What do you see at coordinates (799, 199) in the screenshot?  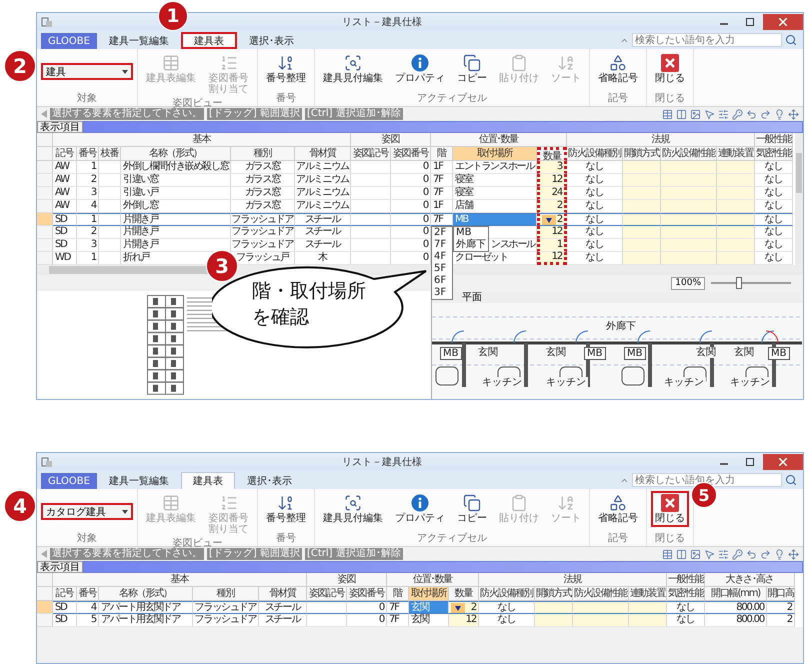 I see `vertical-scrollbar` at bounding box center [799, 199].